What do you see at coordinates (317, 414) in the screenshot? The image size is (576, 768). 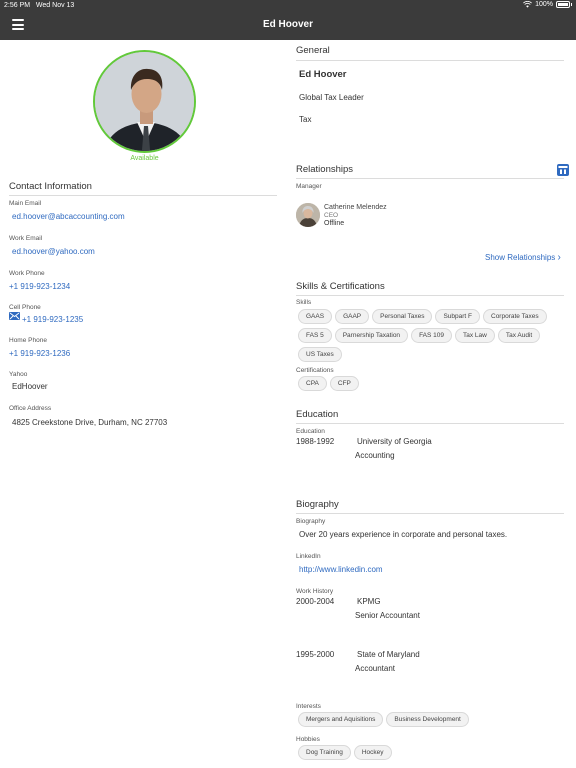 I see `education-section-title: Education` at bounding box center [317, 414].